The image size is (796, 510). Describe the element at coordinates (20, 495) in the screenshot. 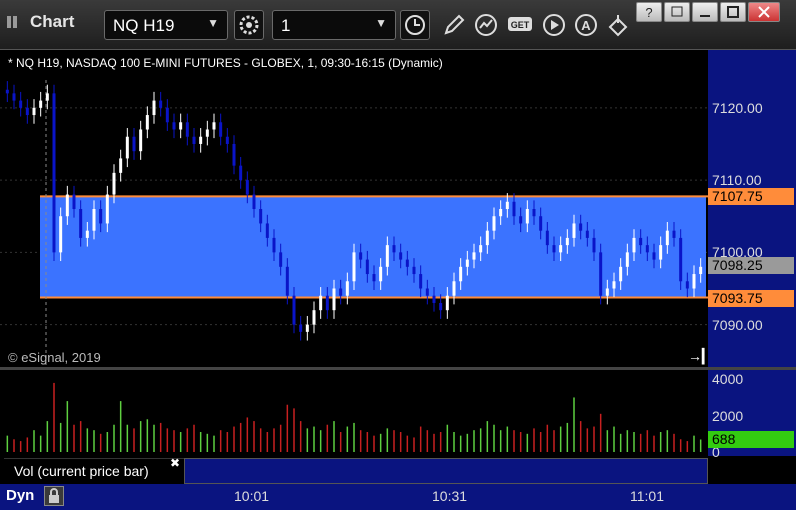

I see `dynamic-mode-label: Dyn` at that location.